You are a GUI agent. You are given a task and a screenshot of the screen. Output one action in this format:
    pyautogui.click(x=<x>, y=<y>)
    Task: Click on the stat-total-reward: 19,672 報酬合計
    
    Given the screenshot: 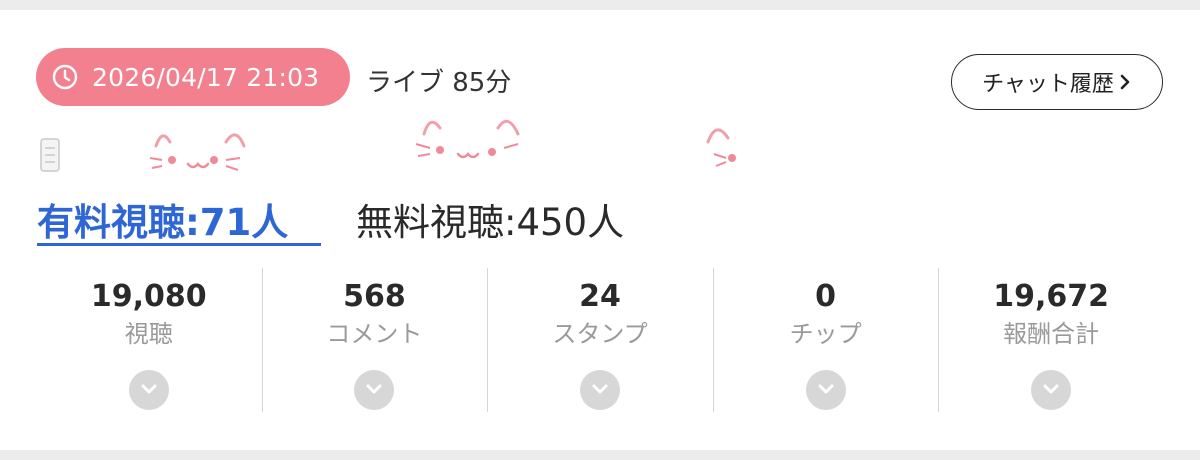 What is the action you would take?
    pyautogui.click(x=1051, y=340)
    